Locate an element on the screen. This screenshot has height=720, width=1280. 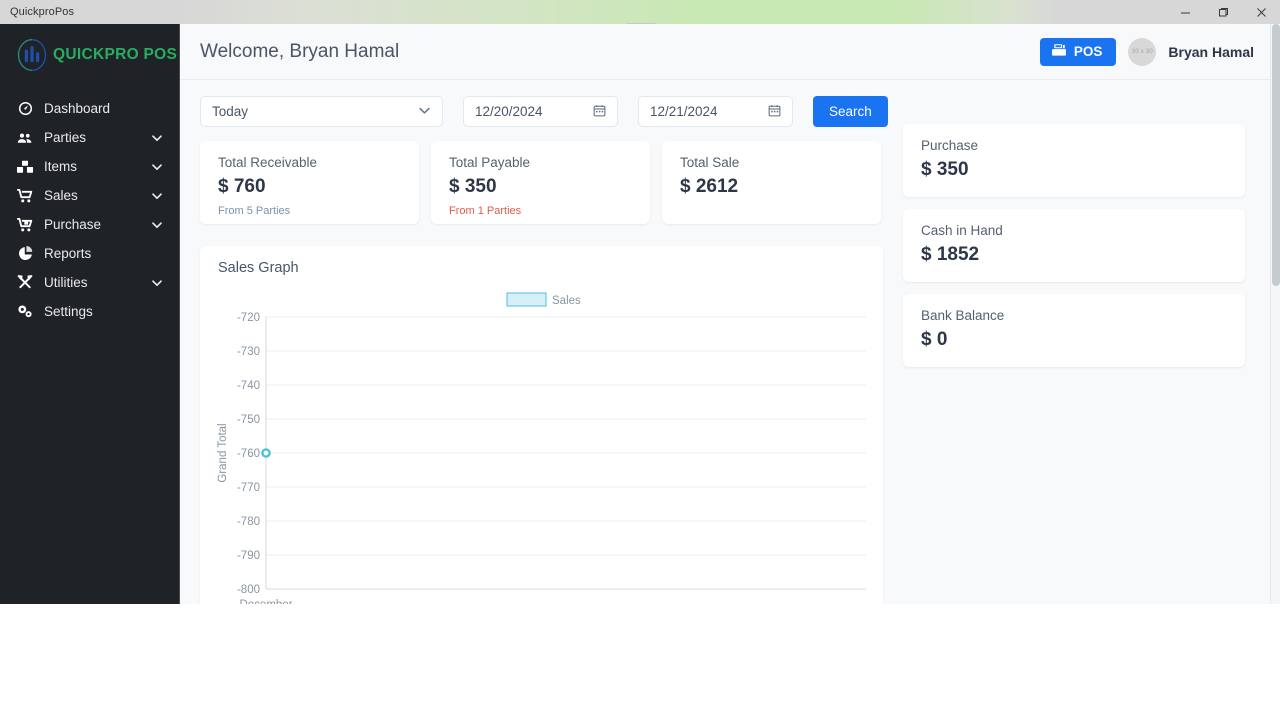
sidebar-item-label: Parties is located at coordinates (65, 137).